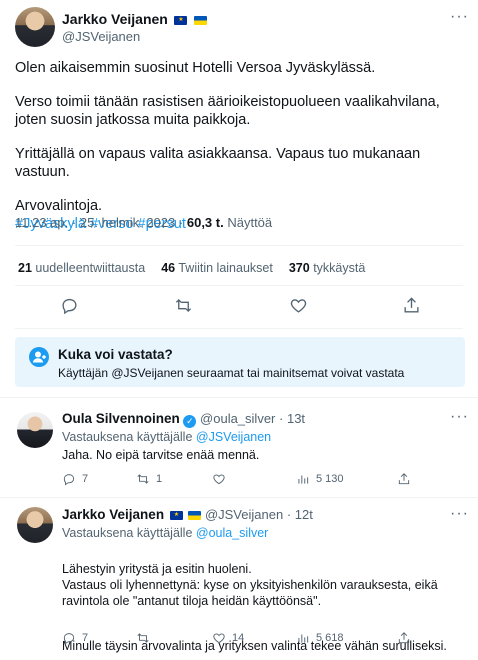 This screenshot has height=660, width=478. I want to click on replying-to: Vastauksena käyttäjälle @JSVeijanen, so click(166, 437).